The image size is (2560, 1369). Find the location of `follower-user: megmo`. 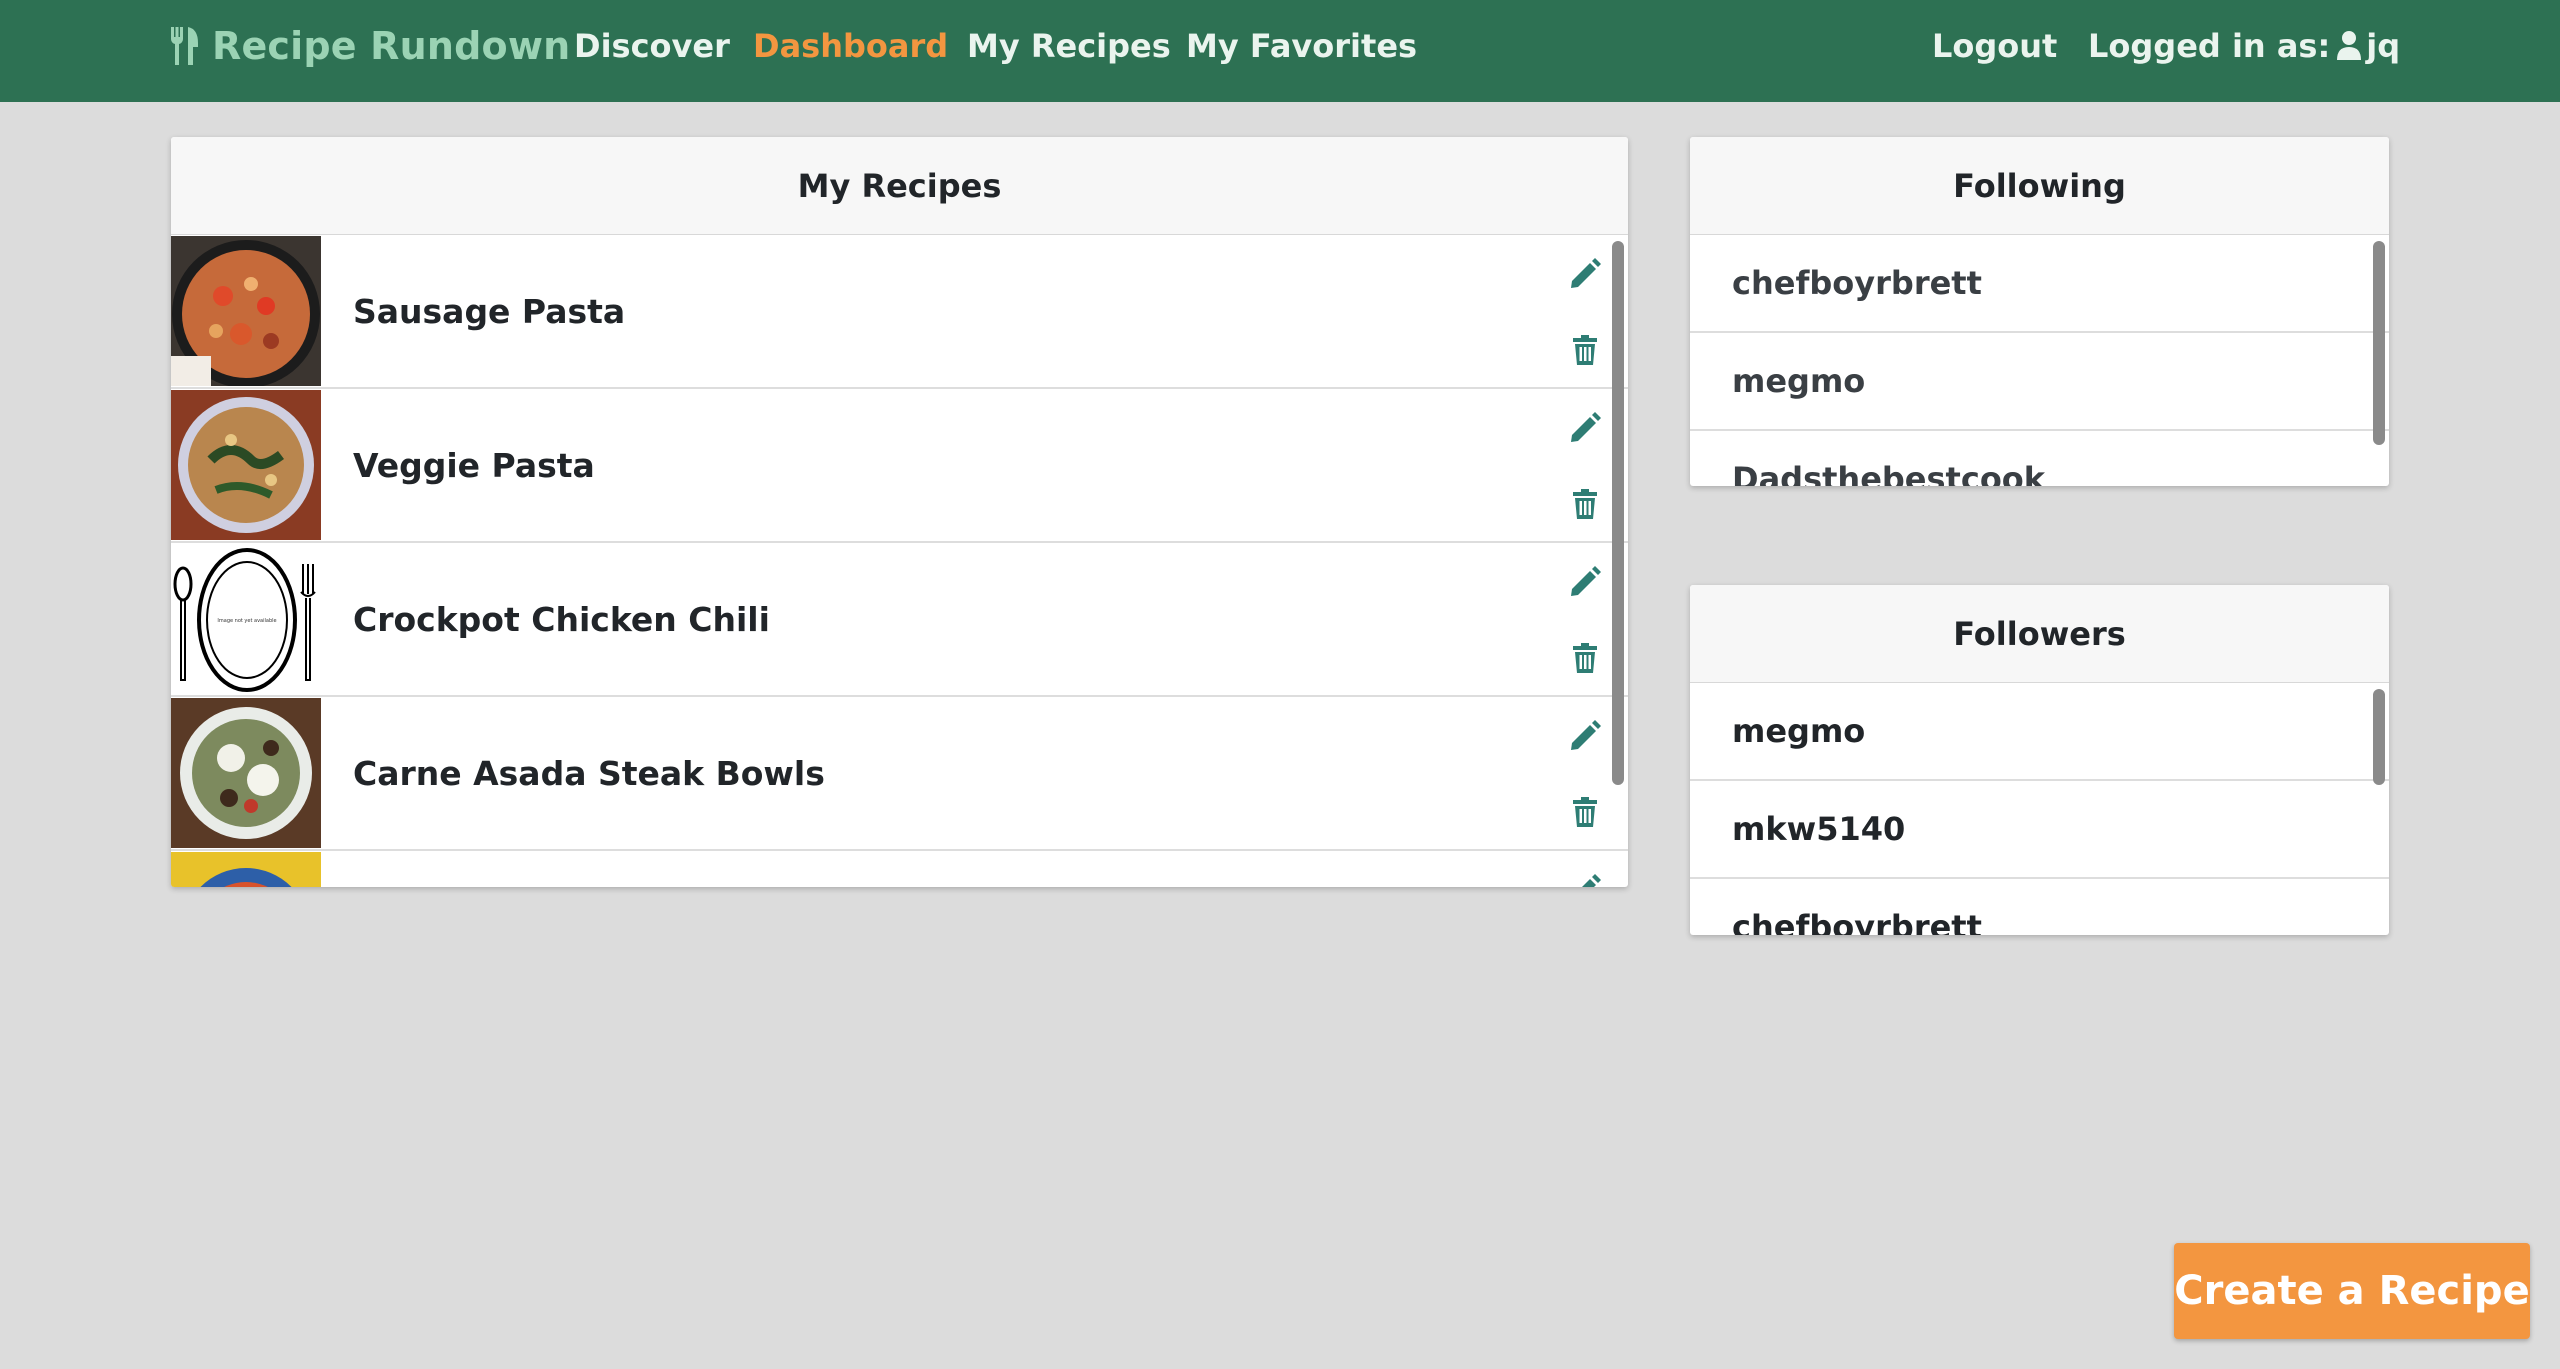

follower-user: megmo is located at coordinates (2039, 732).